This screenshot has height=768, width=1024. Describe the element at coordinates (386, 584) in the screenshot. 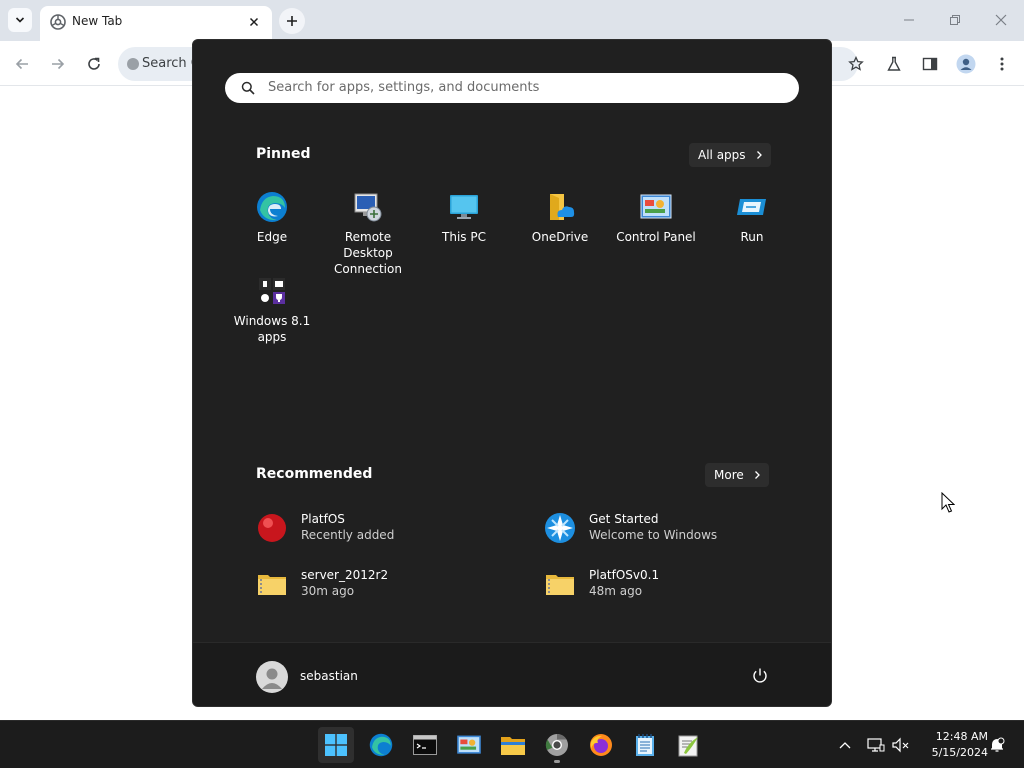

I see `recommended-item-server-2012r2: server_2012r2 30m ago` at that location.